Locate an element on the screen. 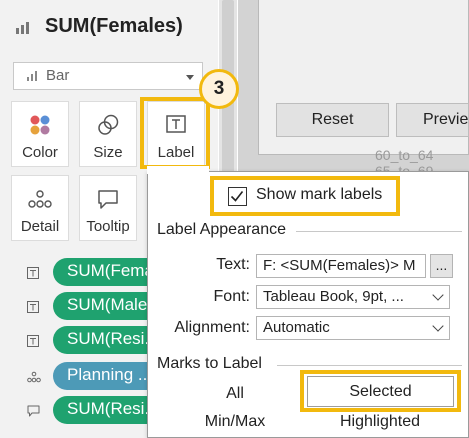 This screenshot has width=469, height=438. size-icon is located at coordinates (108, 127).